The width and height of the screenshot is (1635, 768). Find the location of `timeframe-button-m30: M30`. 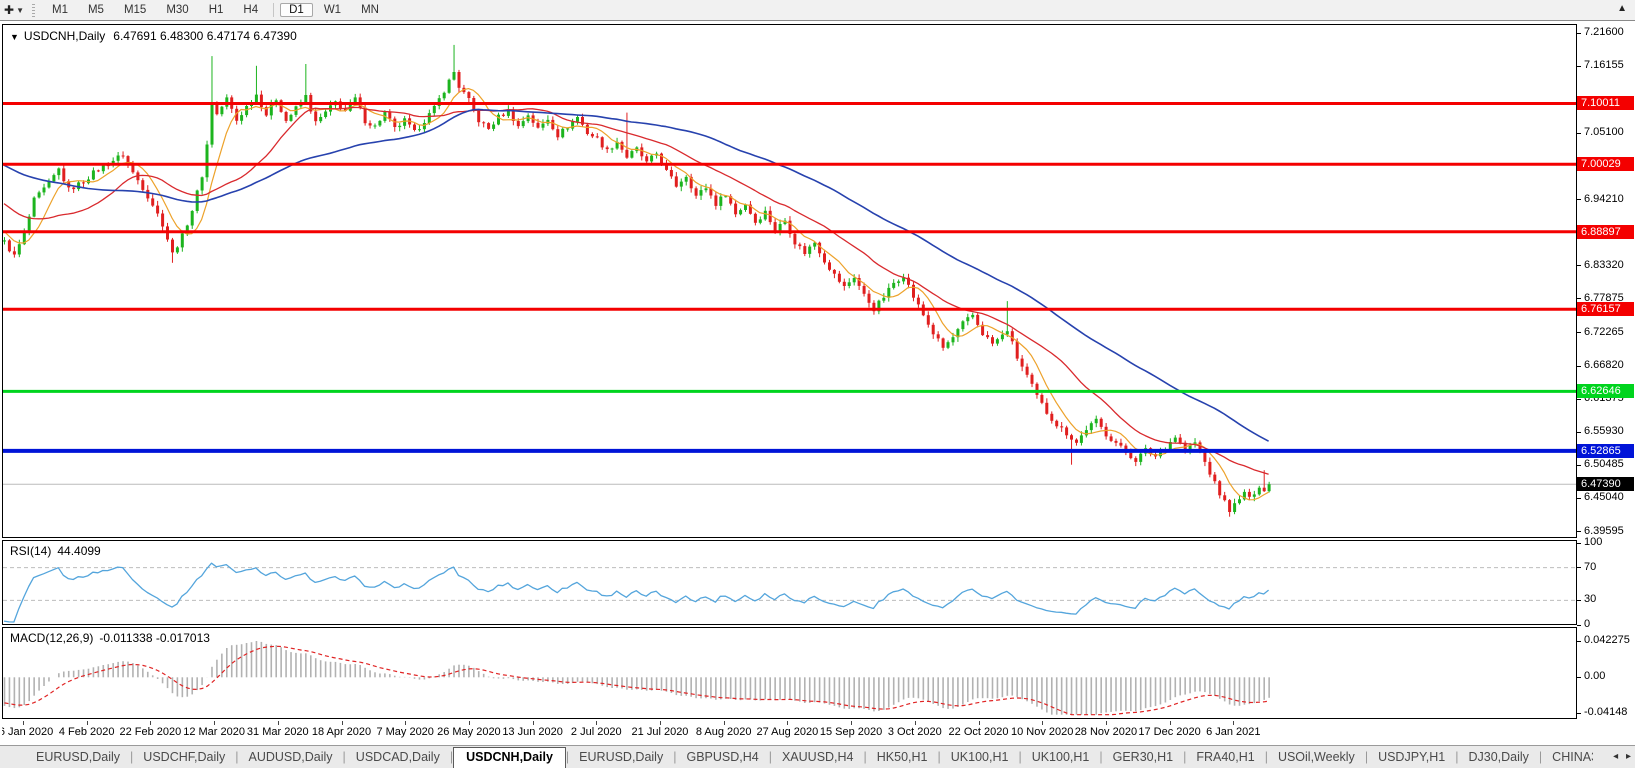

timeframe-button-m30: M30 is located at coordinates (177, 10).